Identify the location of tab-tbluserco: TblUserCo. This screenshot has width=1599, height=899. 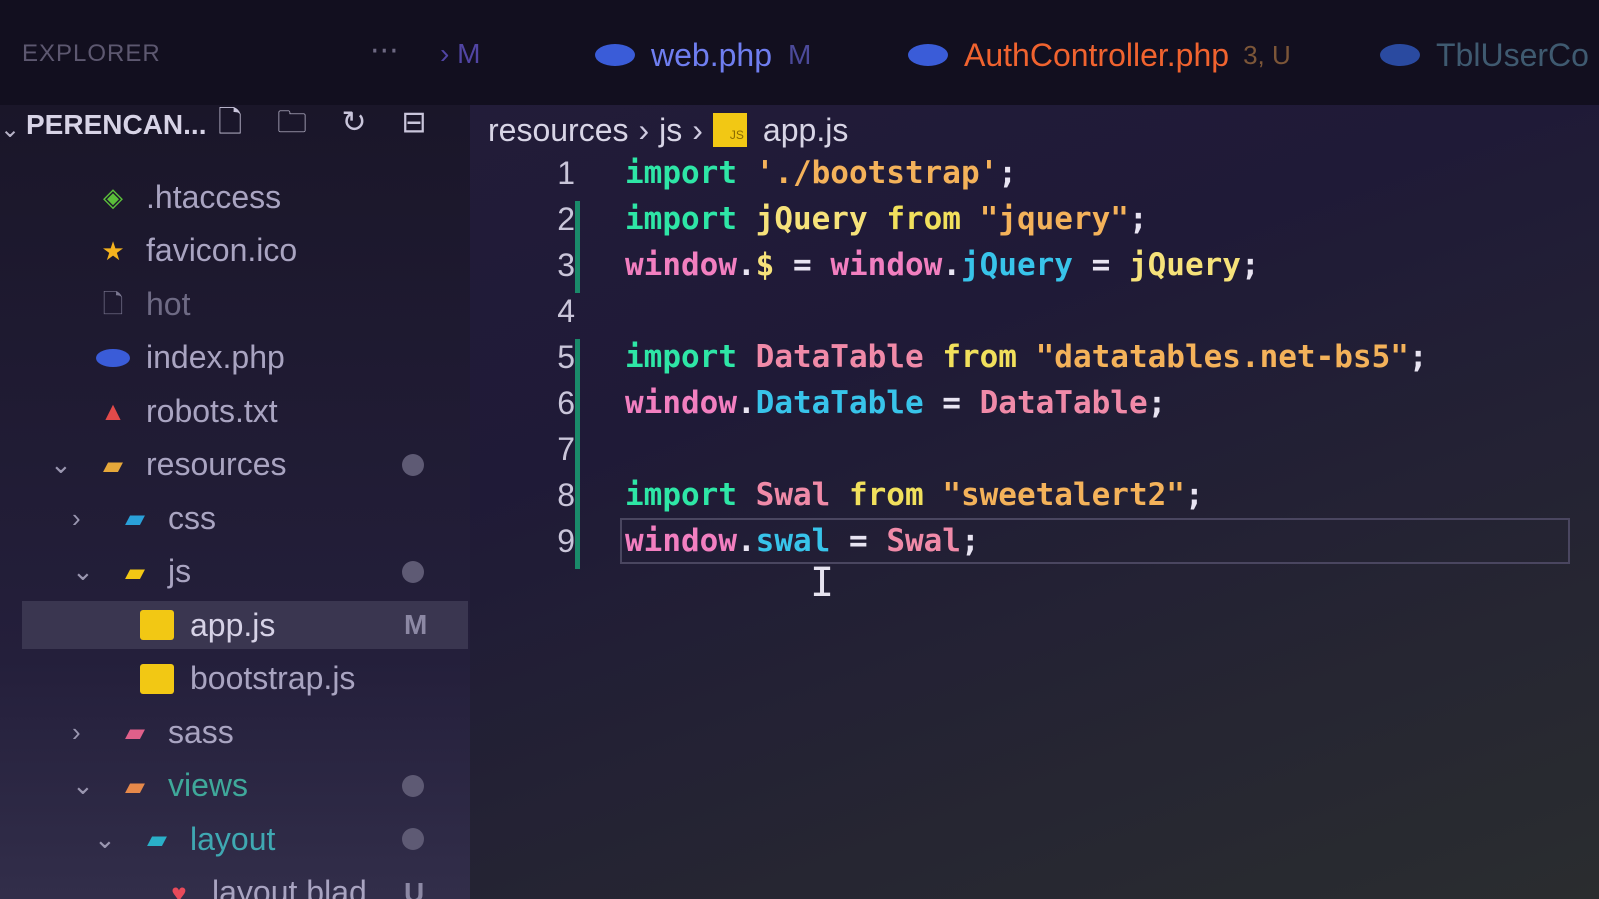
(1484, 55).